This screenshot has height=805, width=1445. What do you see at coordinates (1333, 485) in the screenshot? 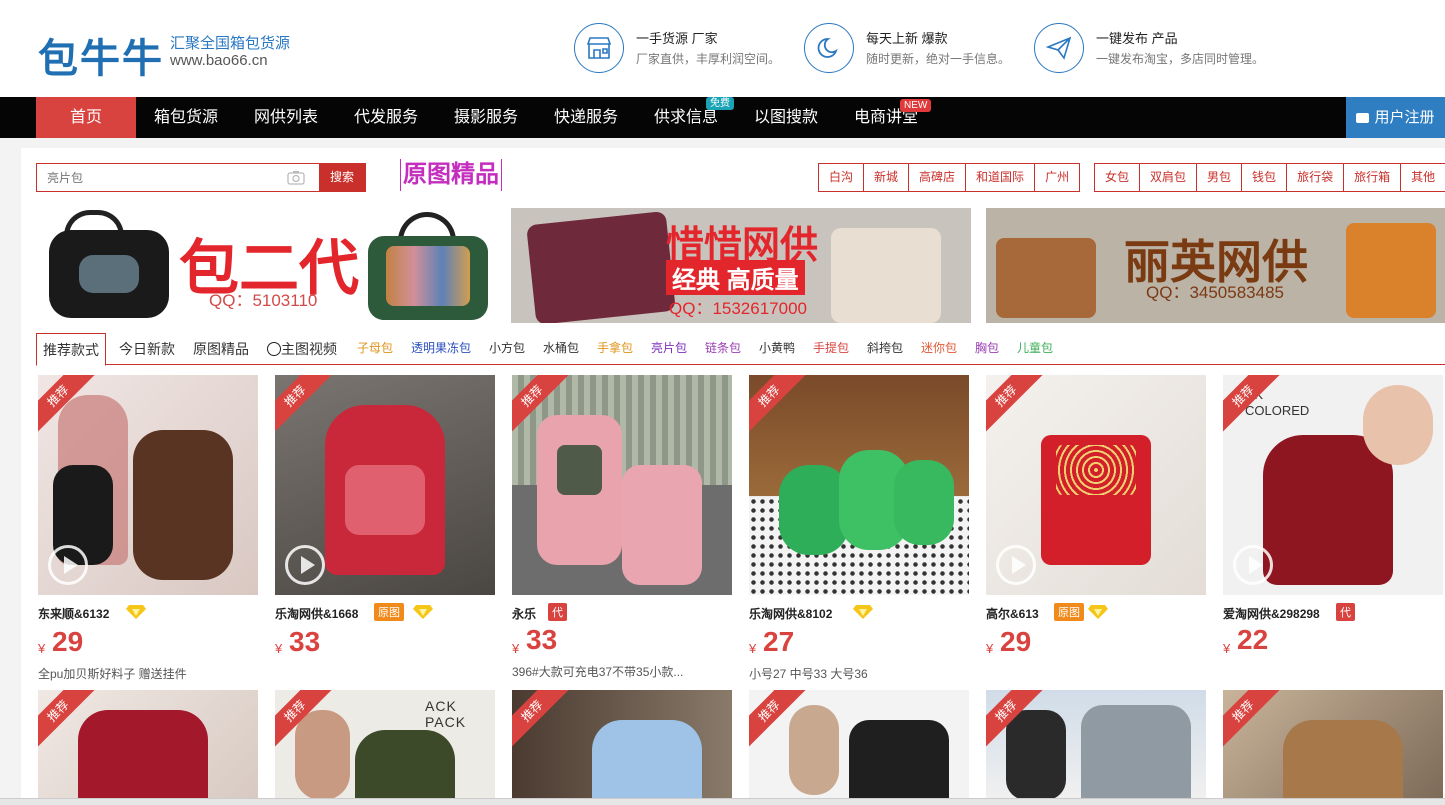
I see `product-image: CK COLORED 推荐` at bounding box center [1333, 485].